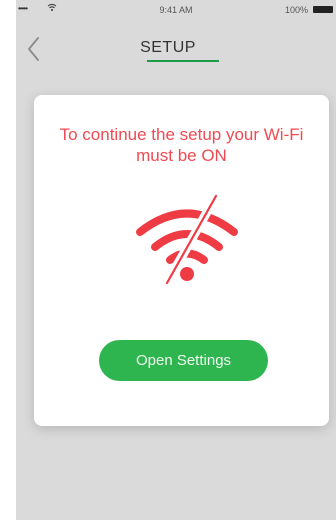  I want to click on battery-icon, so click(323, 9).